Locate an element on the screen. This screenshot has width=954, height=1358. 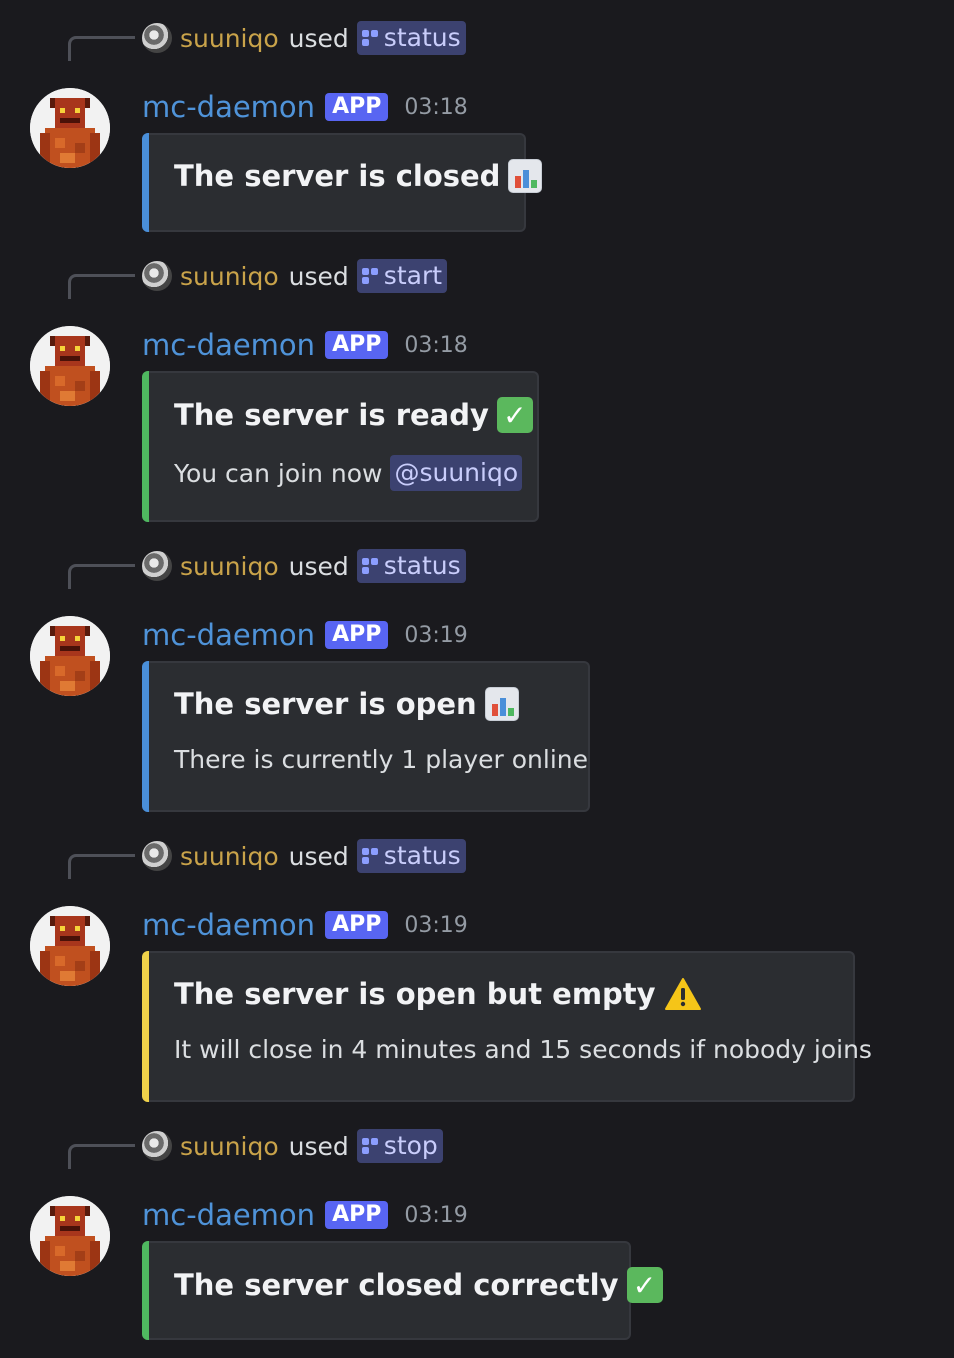
user-mention: @suuniqo is located at coordinates (456, 473).